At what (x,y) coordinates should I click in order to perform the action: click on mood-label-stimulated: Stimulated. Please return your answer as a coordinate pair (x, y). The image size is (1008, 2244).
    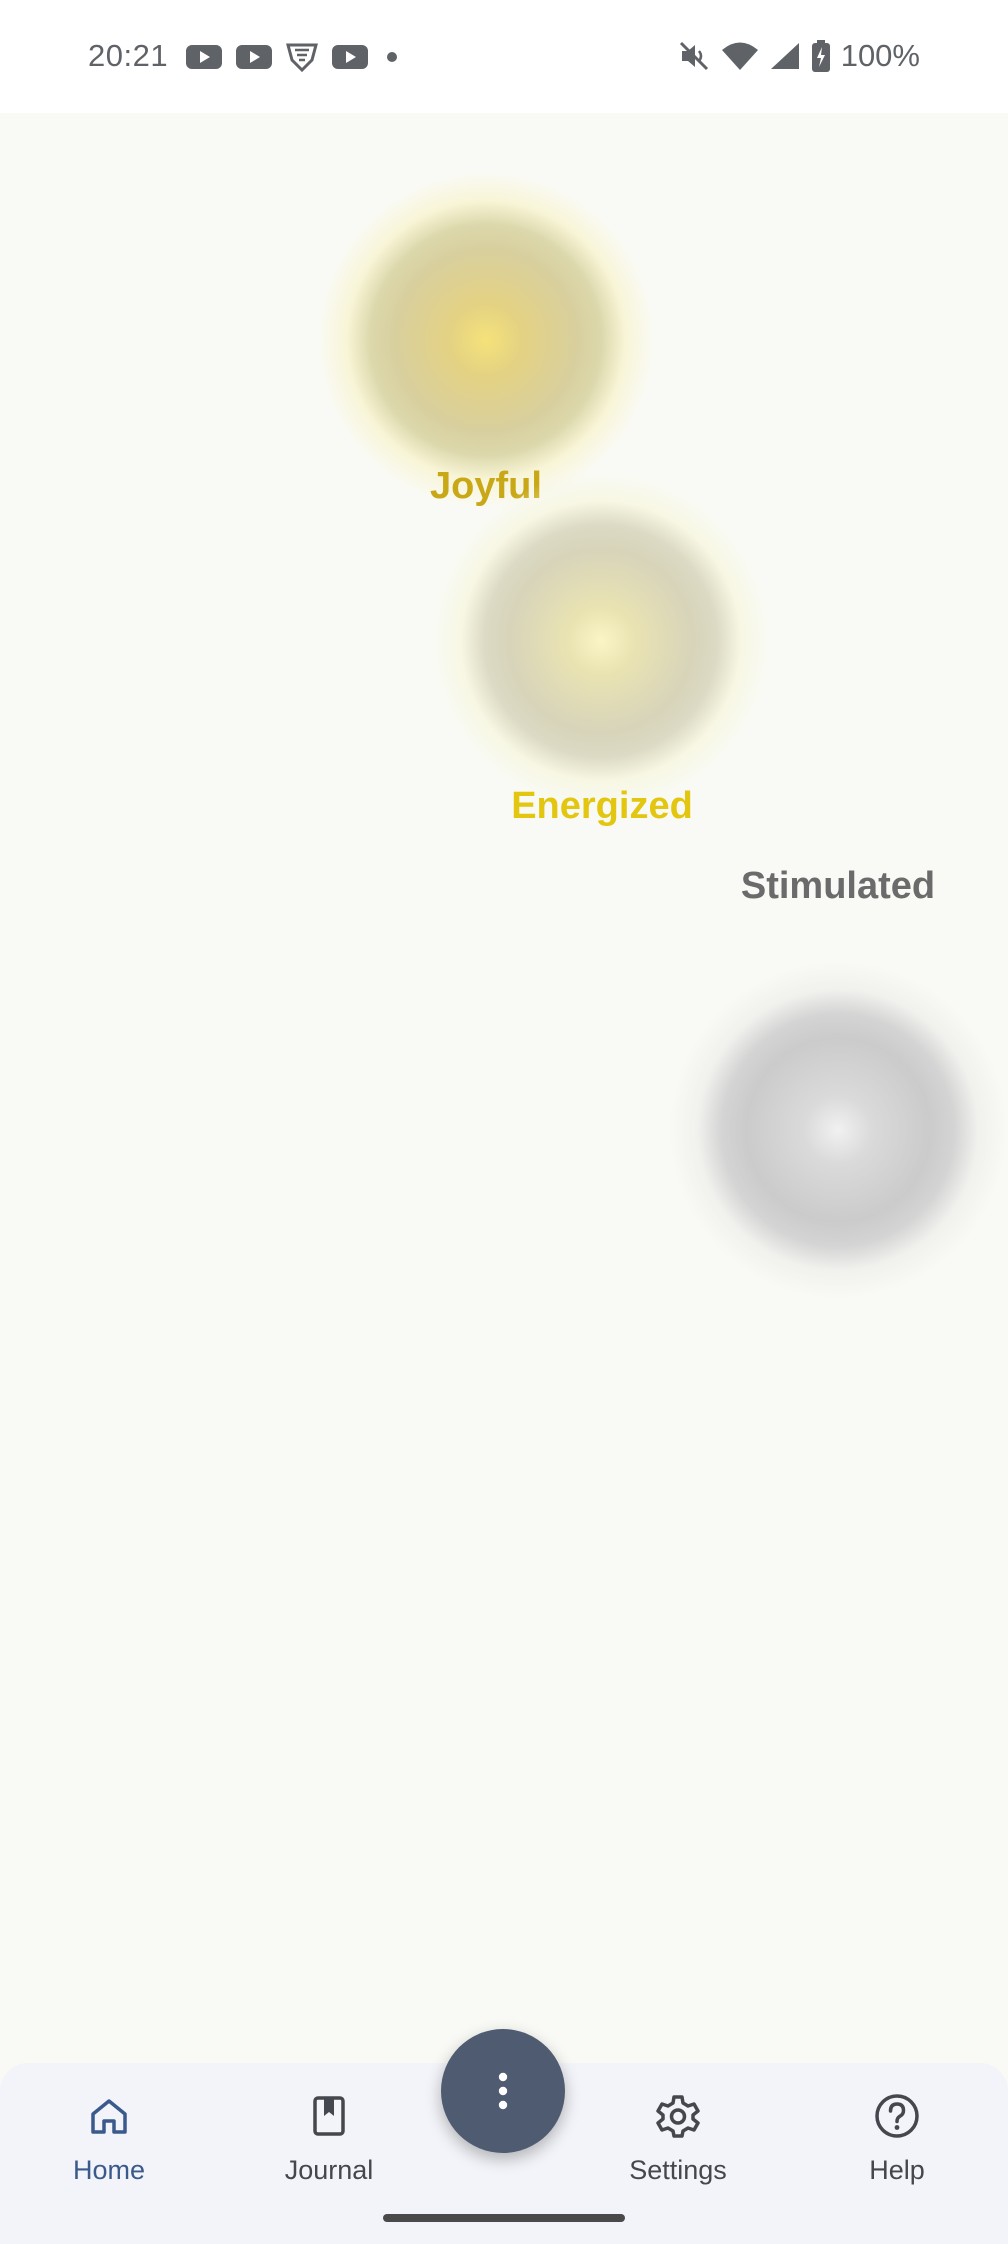
    Looking at the image, I should click on (838, 886).